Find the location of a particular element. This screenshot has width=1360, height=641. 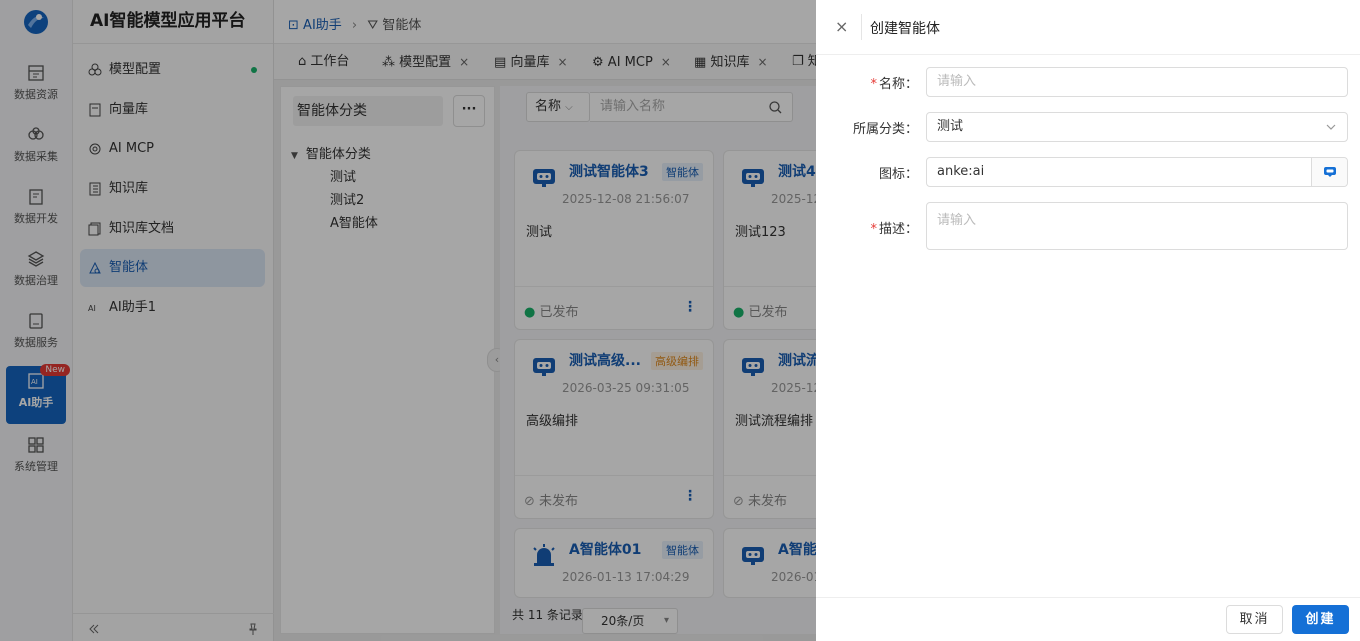

icon-input: anke:ai is located at coordinates (1137, 172).